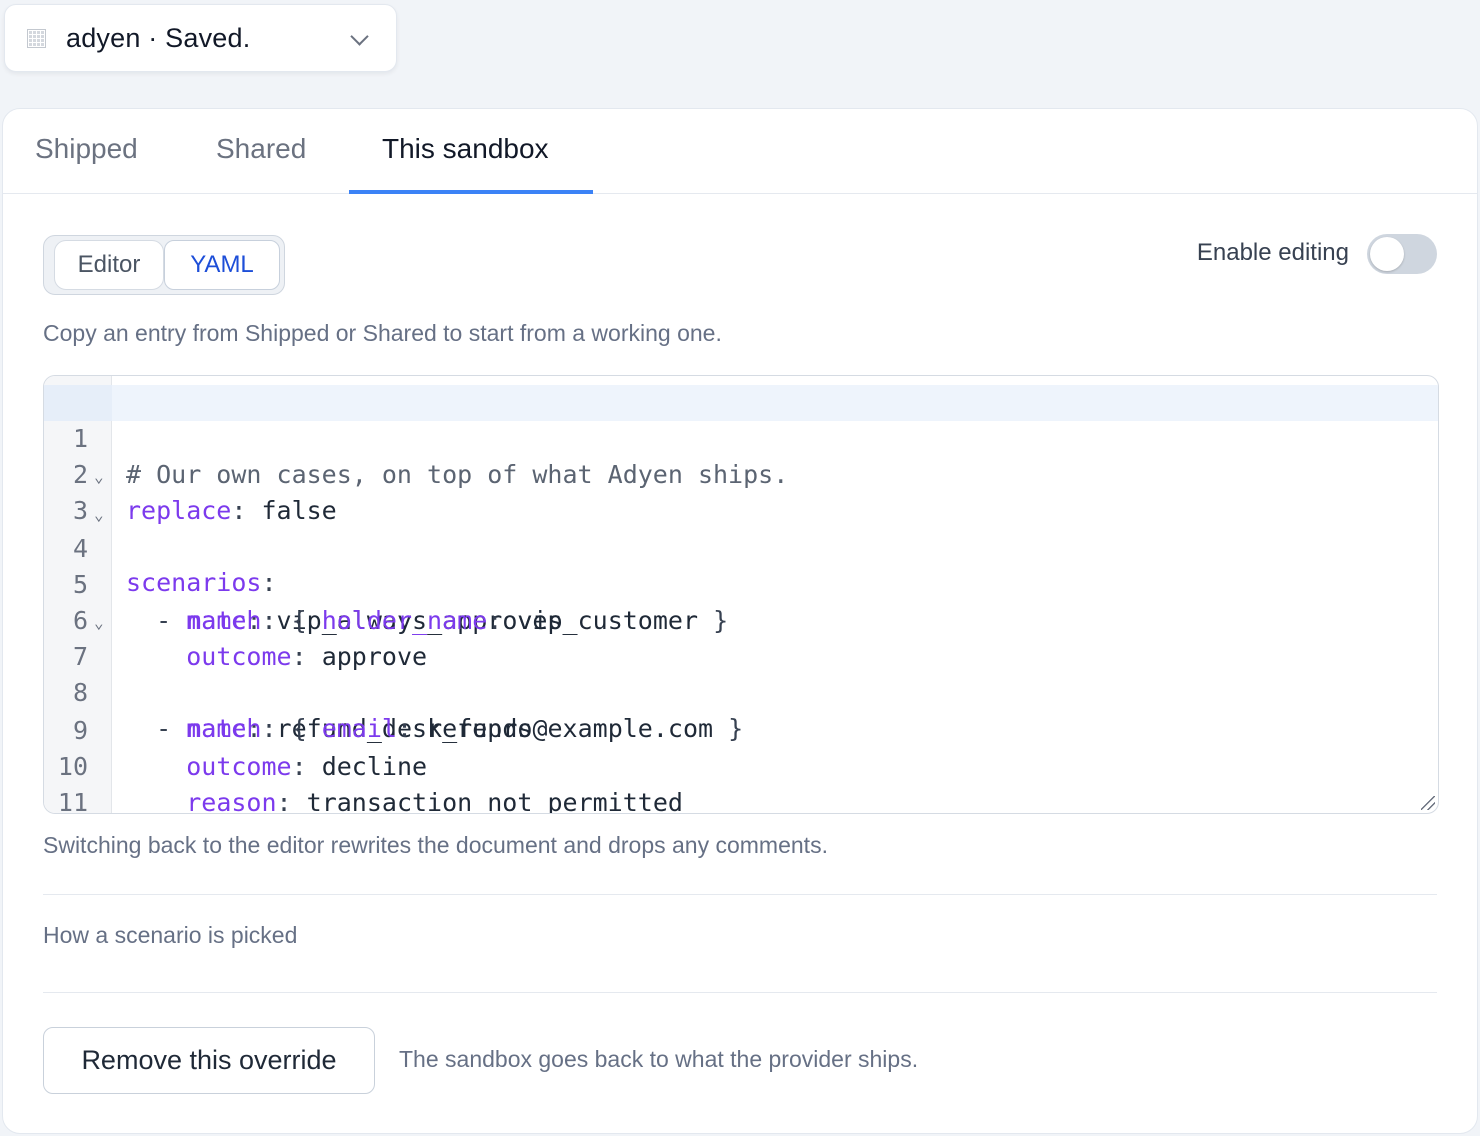  Describe the element at coordinates (359, 36) in the screenshot. I see `chevron-down-icon` at that location.